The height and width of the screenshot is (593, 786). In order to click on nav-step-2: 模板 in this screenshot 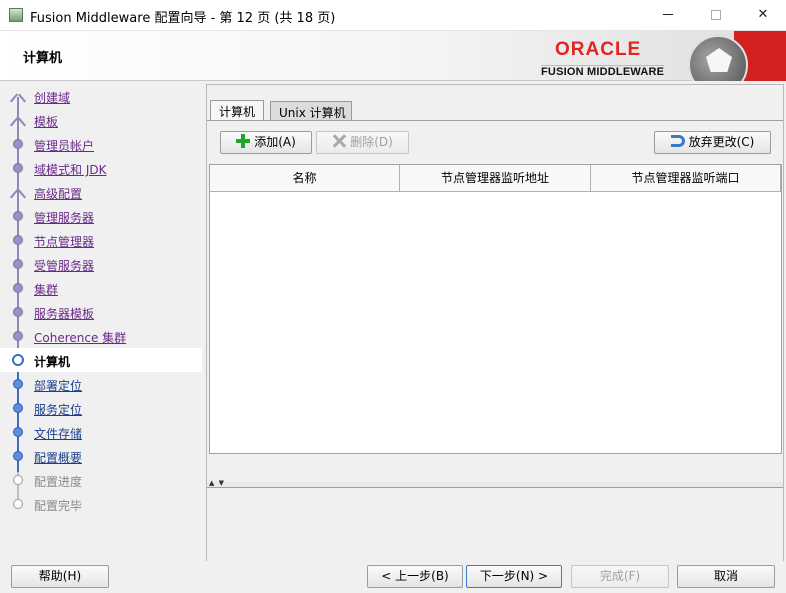, I will do `click(101, 120)`.